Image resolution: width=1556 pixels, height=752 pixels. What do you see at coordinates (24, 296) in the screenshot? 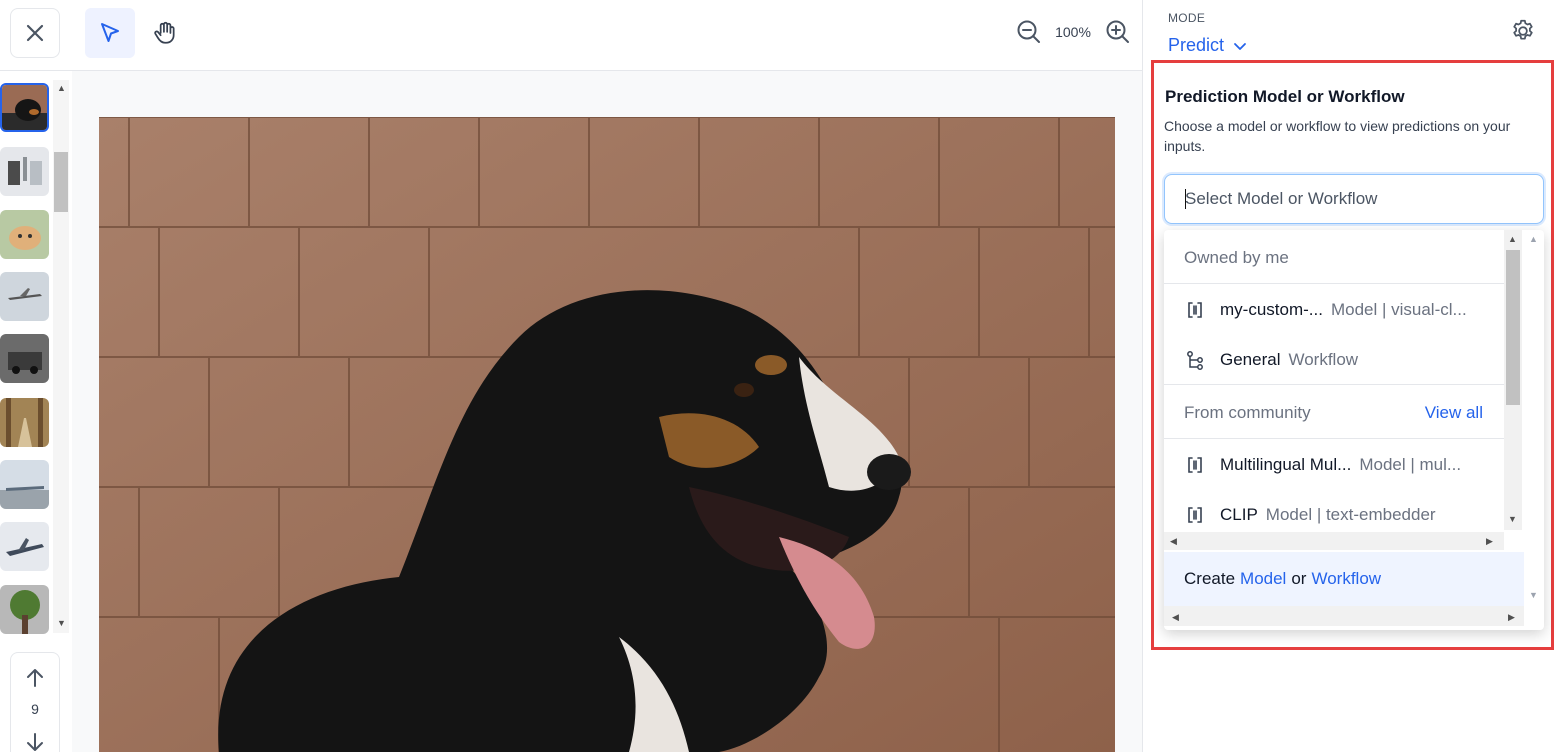
I see `thumbnail-airplane` at bounding box center [24, 296].